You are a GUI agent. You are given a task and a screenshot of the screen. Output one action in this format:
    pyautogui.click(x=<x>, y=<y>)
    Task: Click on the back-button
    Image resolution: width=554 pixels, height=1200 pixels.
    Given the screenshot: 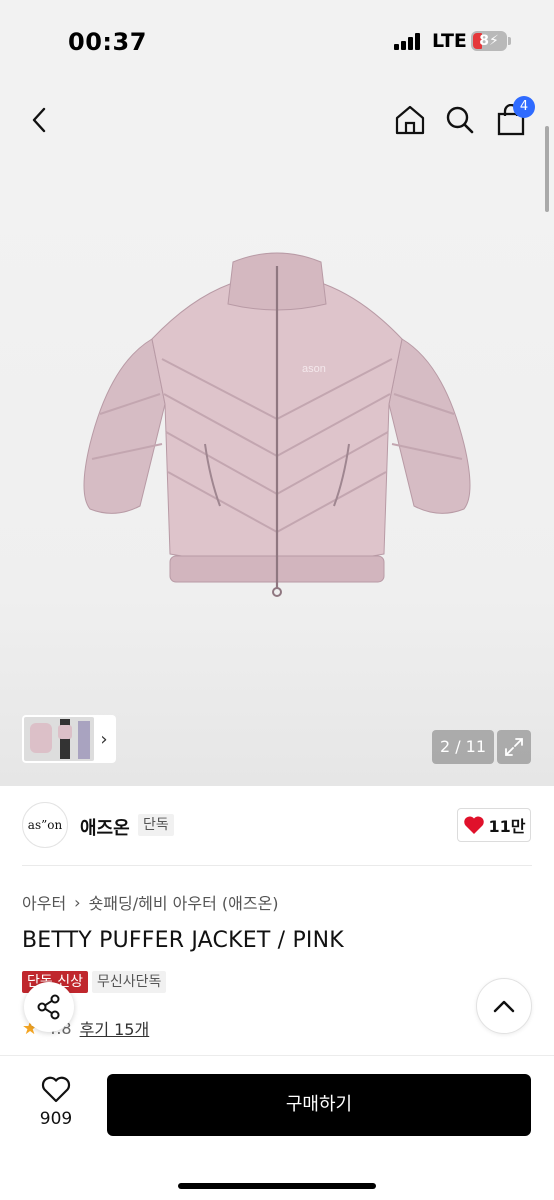 What is the action you would take?
    pyautogui.click(x=40, y=120)
    